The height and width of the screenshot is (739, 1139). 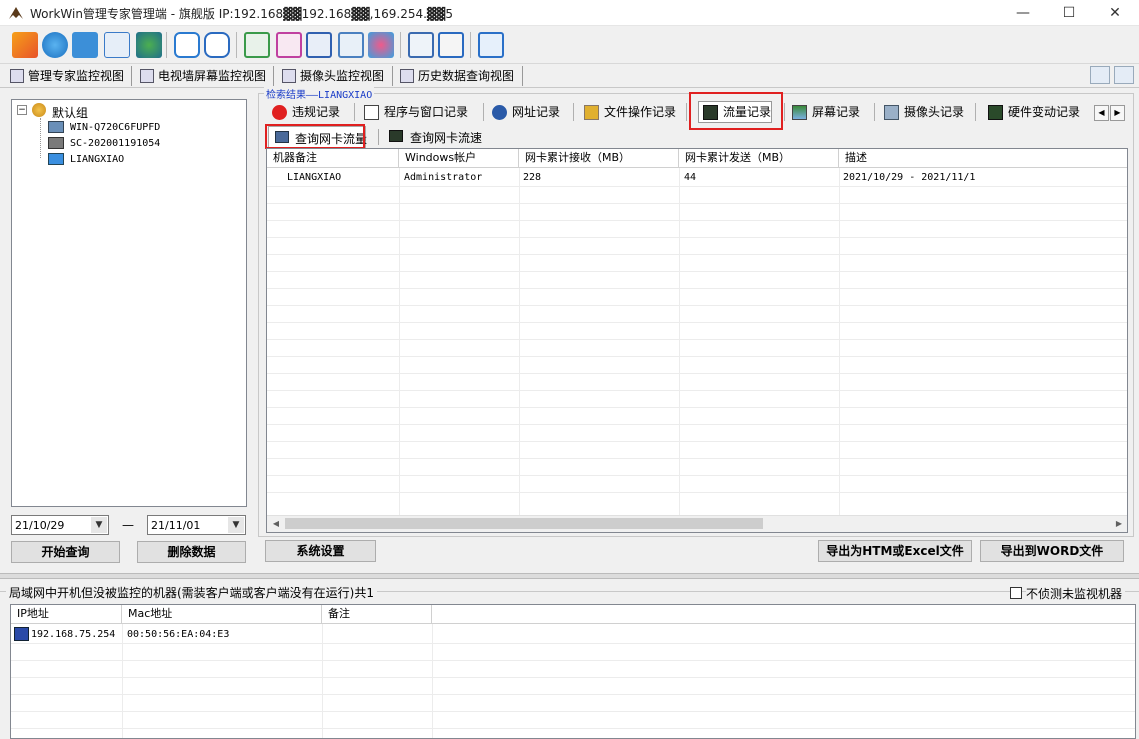 I want to click on network-computer-icon, so click(x=21, y=634).